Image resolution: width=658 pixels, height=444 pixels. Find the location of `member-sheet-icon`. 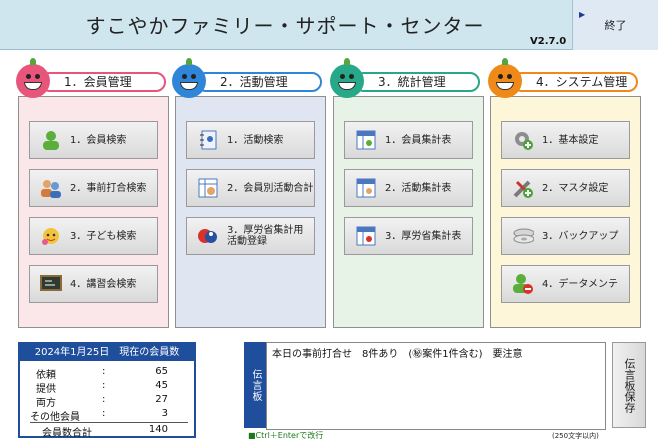

member-sheet-icon is located at coordinates (366, 140).